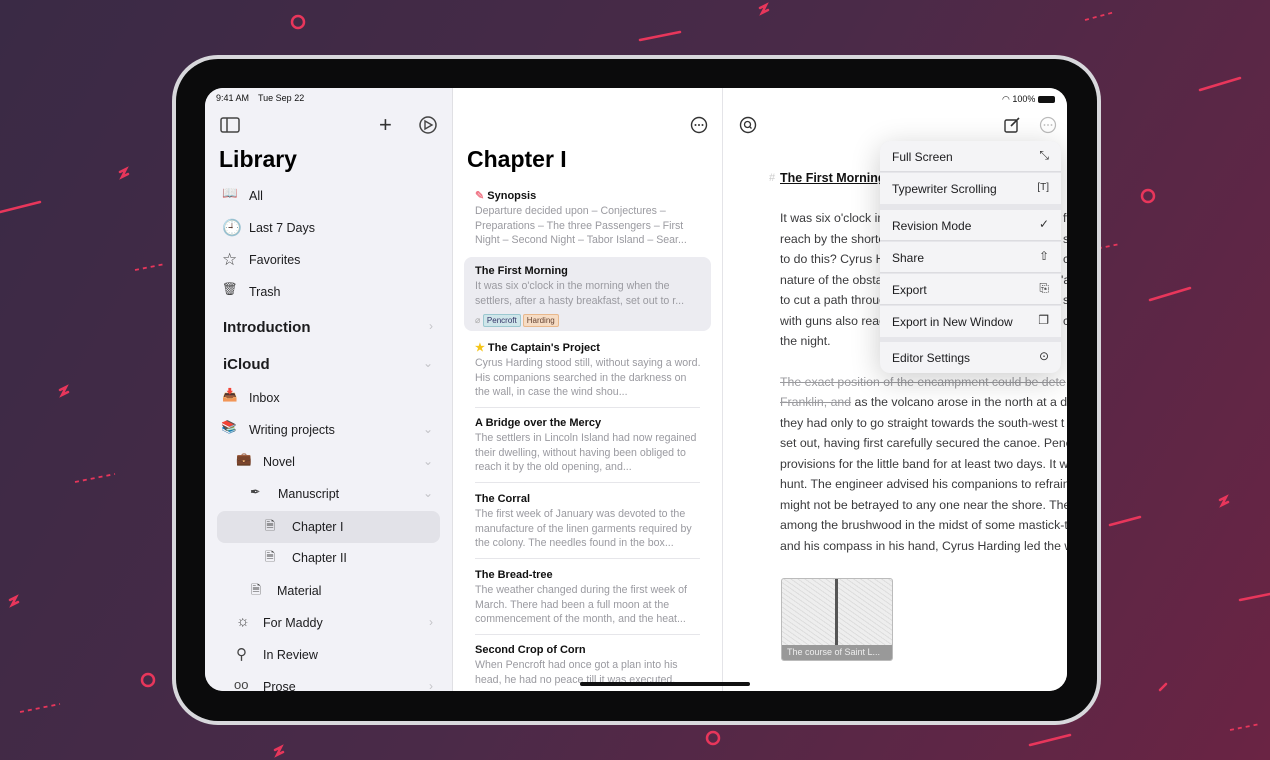  Describe the element at coordinates (1043, 224) in the screenshot. I see `checkmark-seal-icon: ✓` at that location.